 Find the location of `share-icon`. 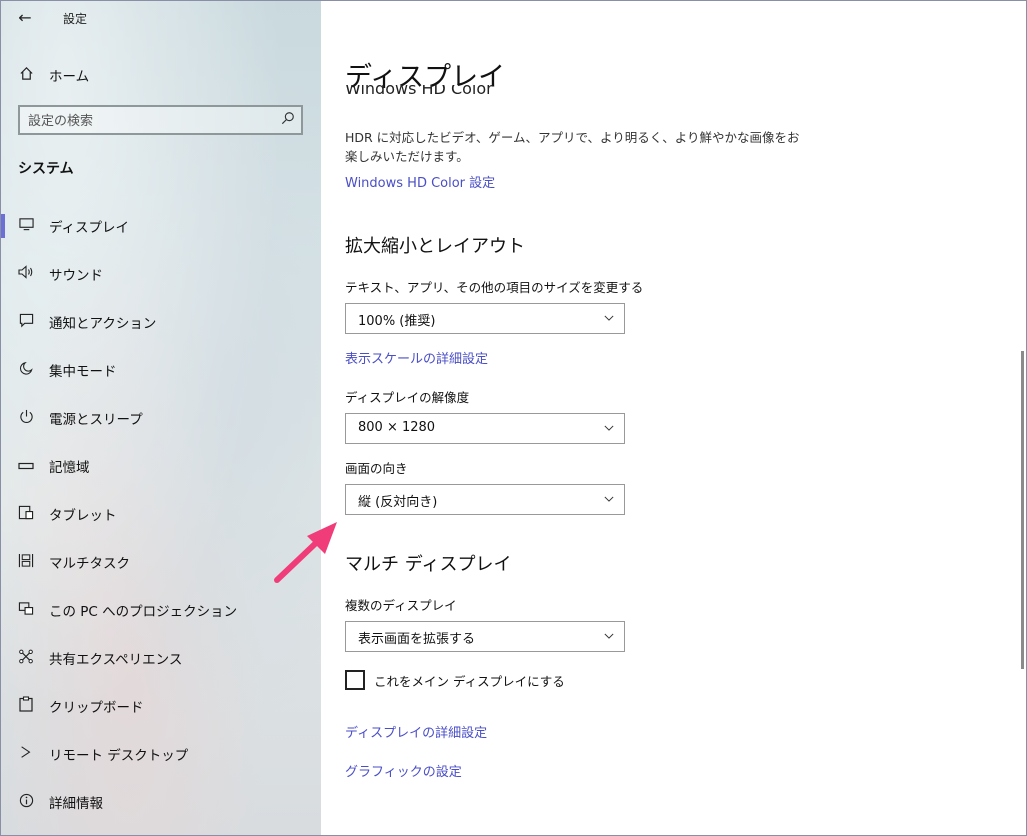

share-icon is located at coordinates (26, 658).